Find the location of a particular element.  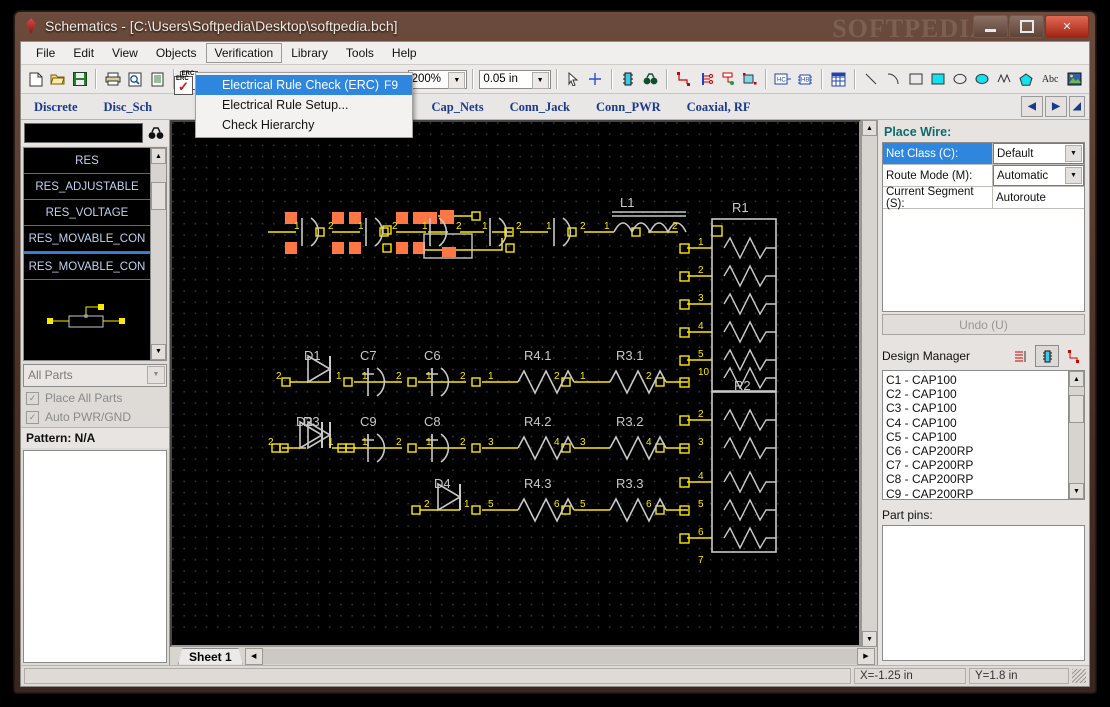

menu-item-erc: Electrical Rule Check (ERC) F9 is located at coordinates (293, 85).